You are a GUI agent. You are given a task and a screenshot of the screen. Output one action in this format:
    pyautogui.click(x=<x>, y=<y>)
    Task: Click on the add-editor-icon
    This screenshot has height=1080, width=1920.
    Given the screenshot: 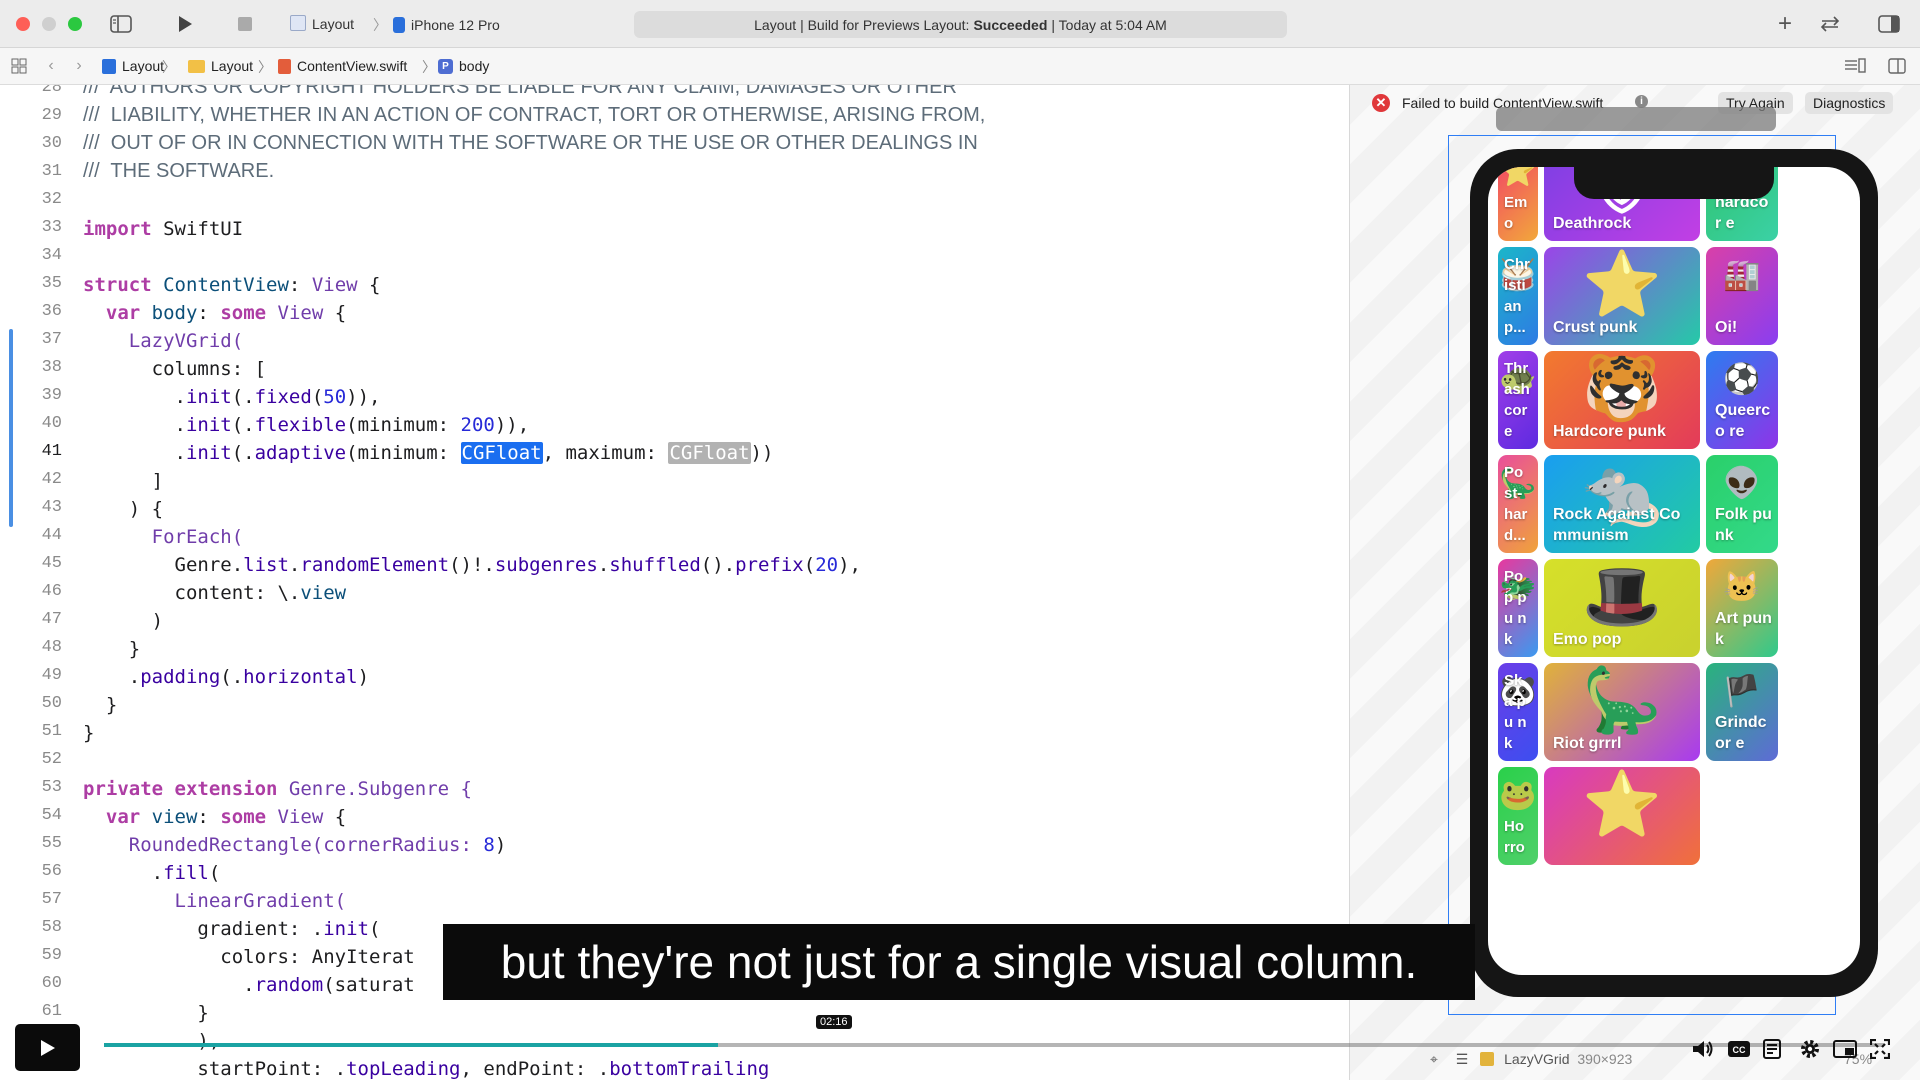 What is the action you would take?
    pyautogui.click(x=1897, y=66)
    